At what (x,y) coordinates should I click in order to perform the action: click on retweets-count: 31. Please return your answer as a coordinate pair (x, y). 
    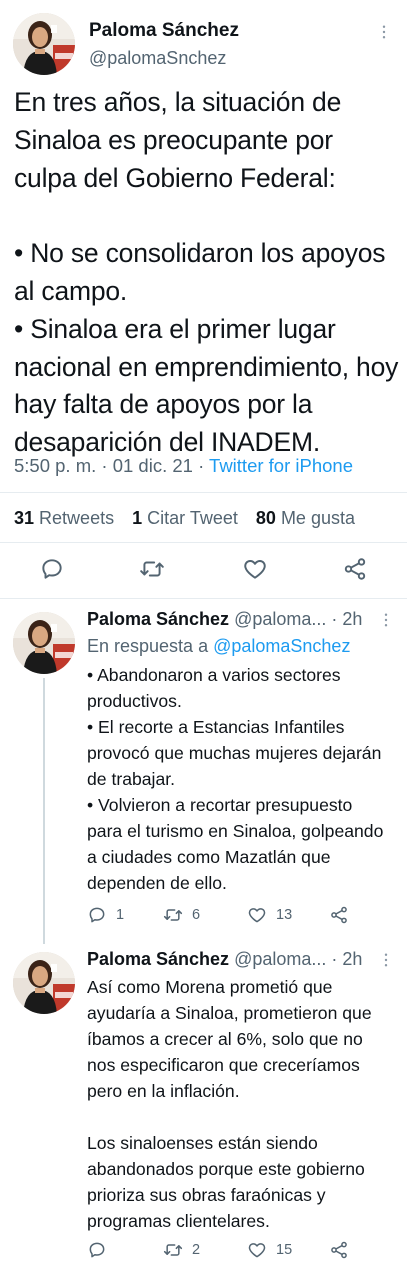
    Looking at the image, I should click on (24, 518).